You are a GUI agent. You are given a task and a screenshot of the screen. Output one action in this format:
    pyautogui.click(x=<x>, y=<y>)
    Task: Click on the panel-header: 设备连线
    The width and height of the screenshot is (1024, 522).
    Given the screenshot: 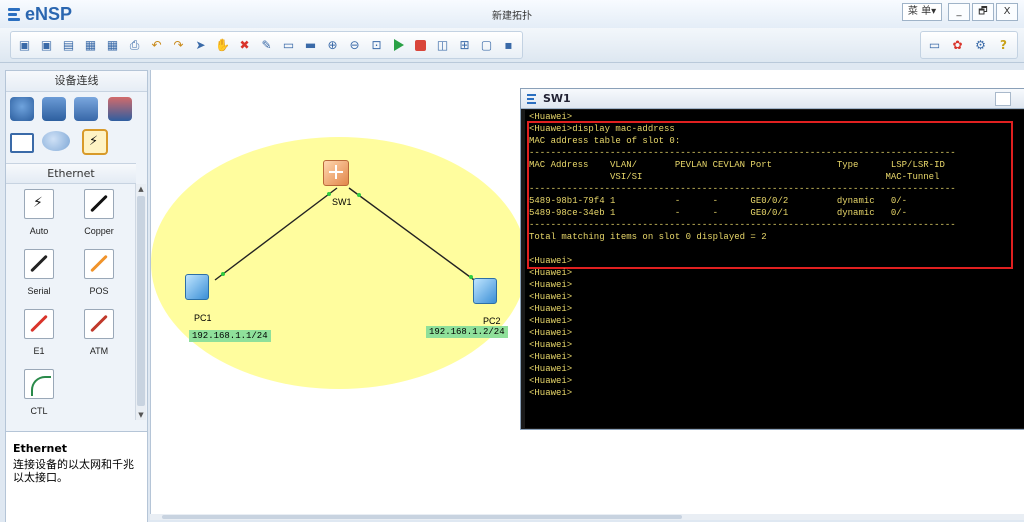 What is the action you would take?
    pyautogui.click(x=76, y=81)
    